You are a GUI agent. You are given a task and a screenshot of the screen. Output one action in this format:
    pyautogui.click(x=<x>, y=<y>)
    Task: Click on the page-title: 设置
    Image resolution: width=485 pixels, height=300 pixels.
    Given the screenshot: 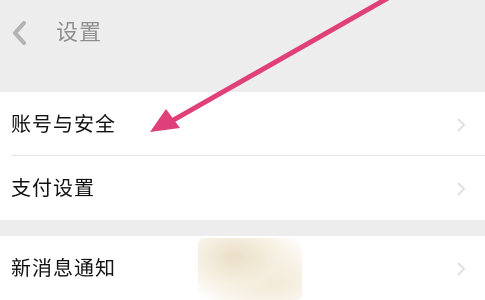 What is the action you would take?
    pyautogui.click(x=79, y=33)
    